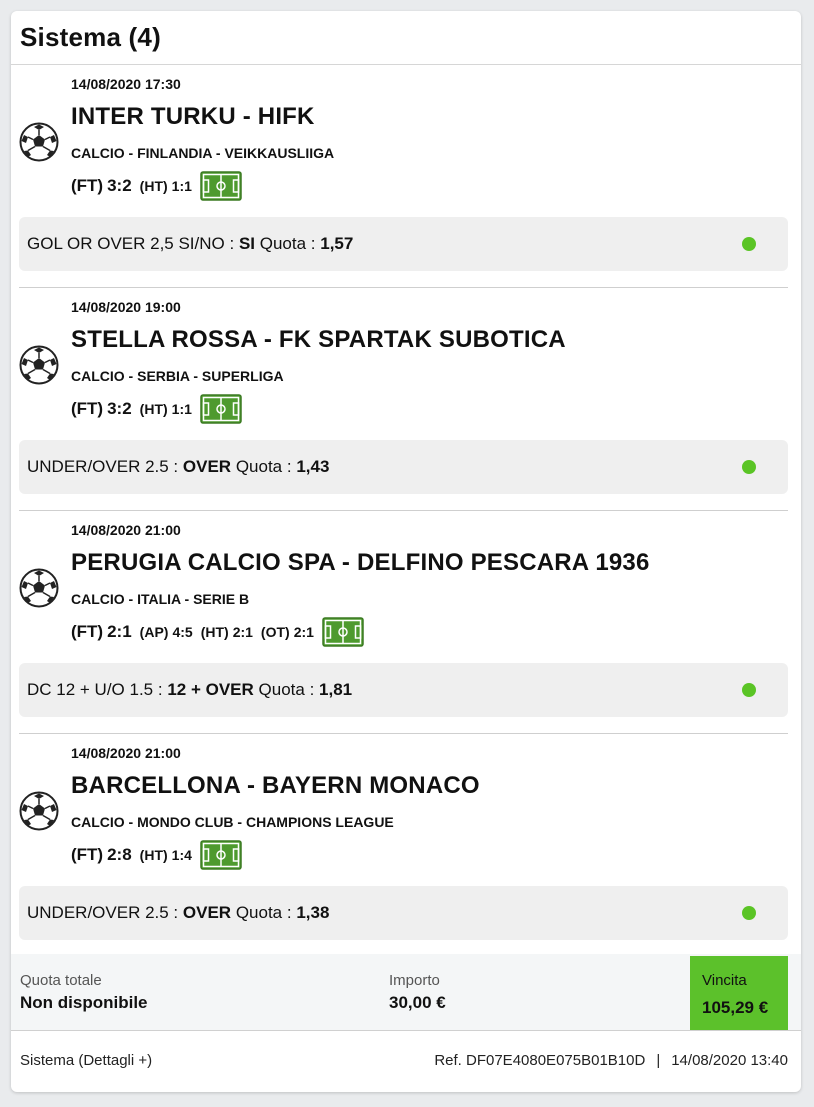 Image resolution: width=814 pixels, height=1107 pixels. Describe the element at coordinates (95, 689) in the screenshot. I see `bet-market: DC 12 + U/O 1.5 :` at that location.